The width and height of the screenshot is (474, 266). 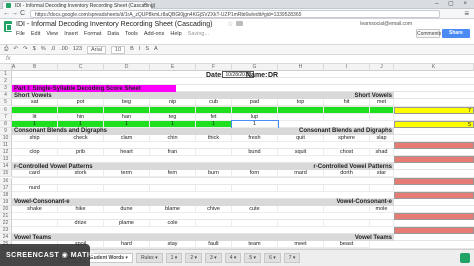 What do you see at coordinates (6, 238) in the screenshot?
I see `row-header-24: 24` at bounding box center [6, 238].